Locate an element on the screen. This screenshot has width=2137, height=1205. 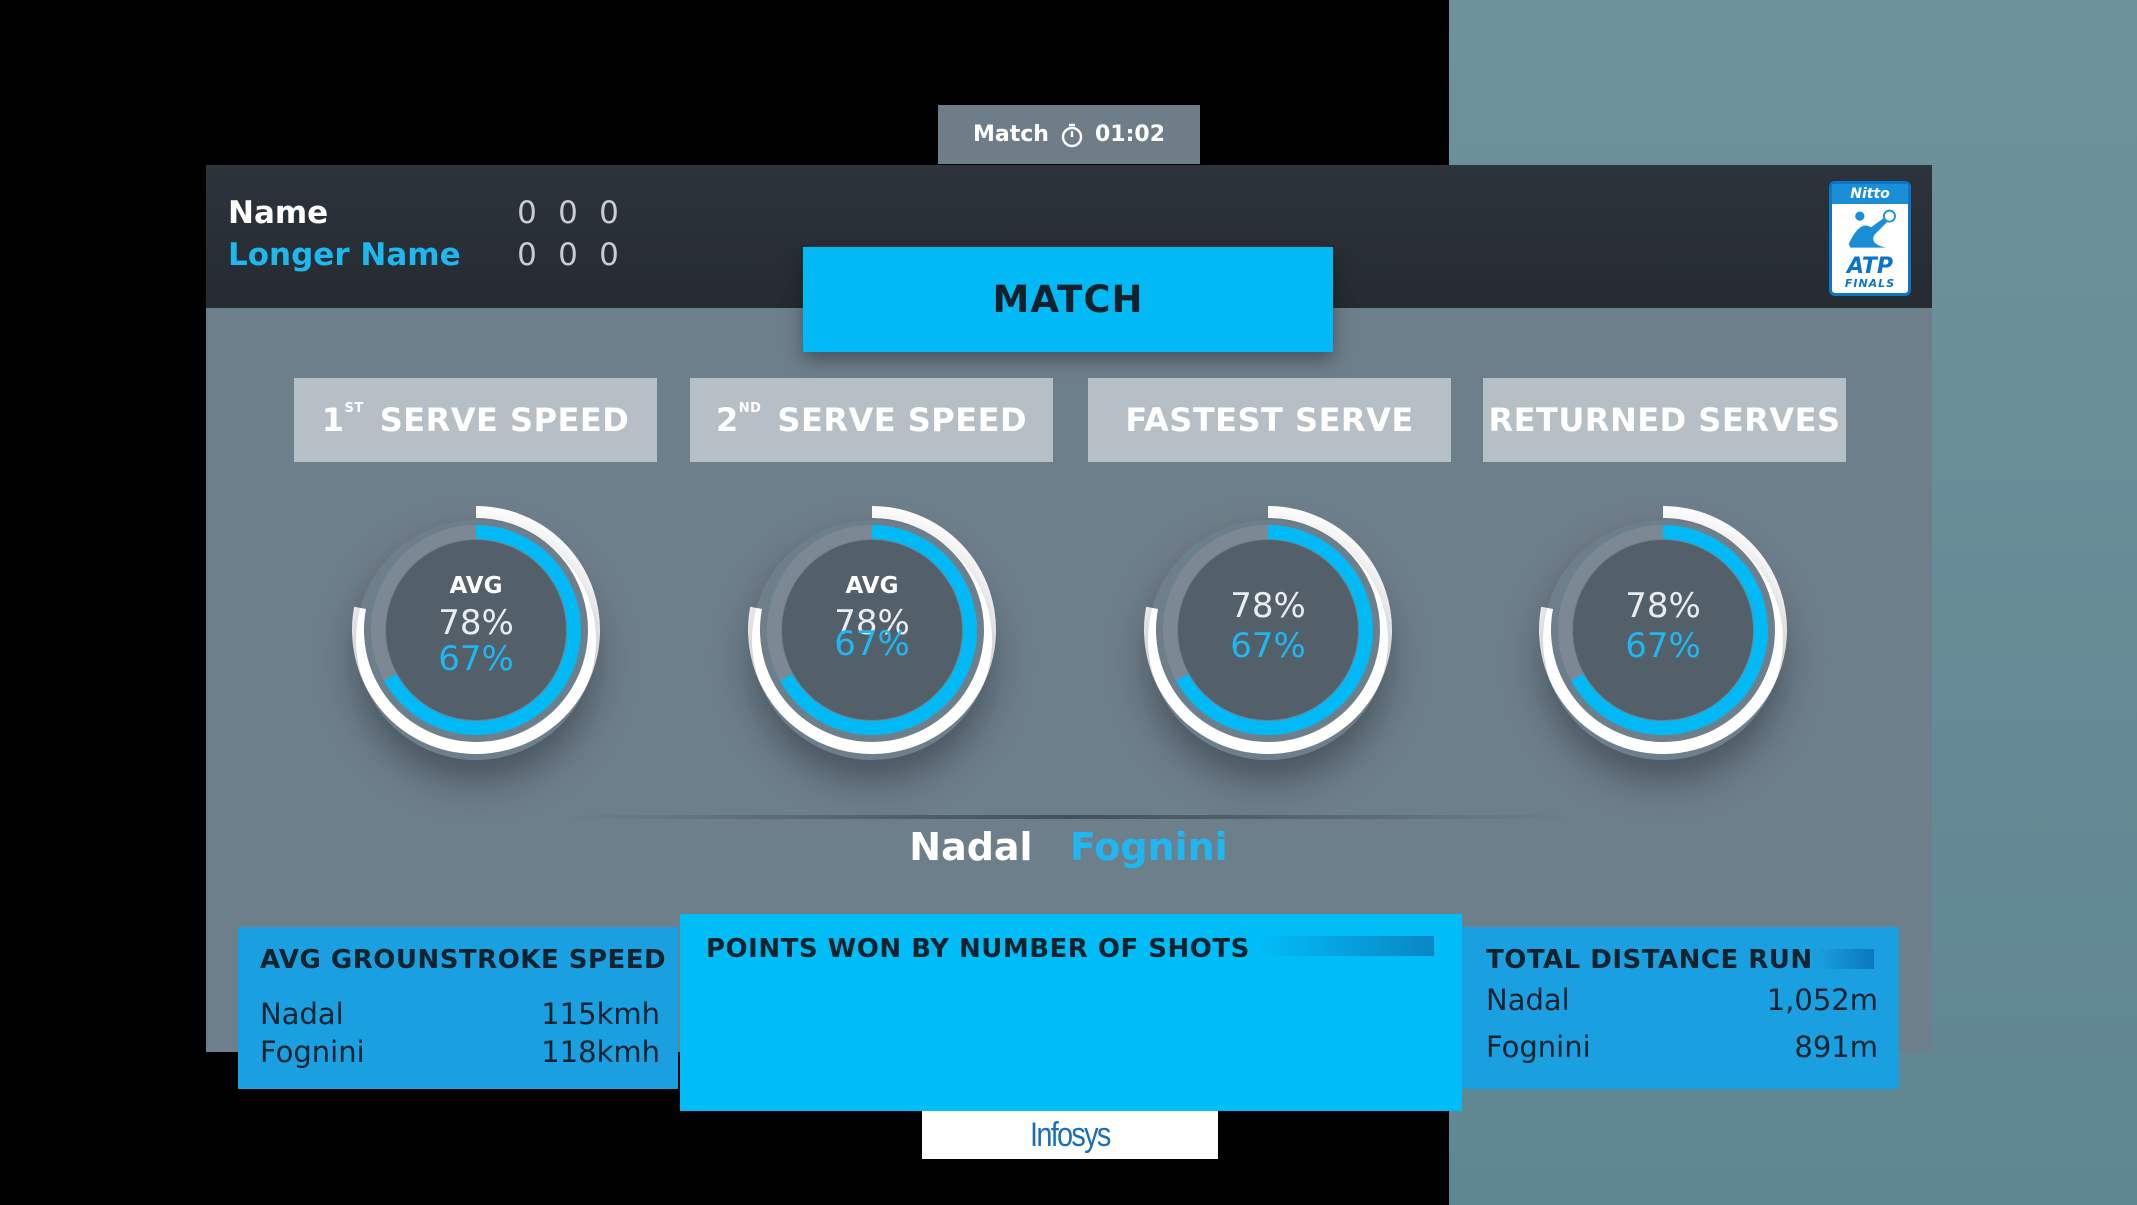
tab-returned-serves: RETURNED SERVES is located at coordinates (1664, 420).